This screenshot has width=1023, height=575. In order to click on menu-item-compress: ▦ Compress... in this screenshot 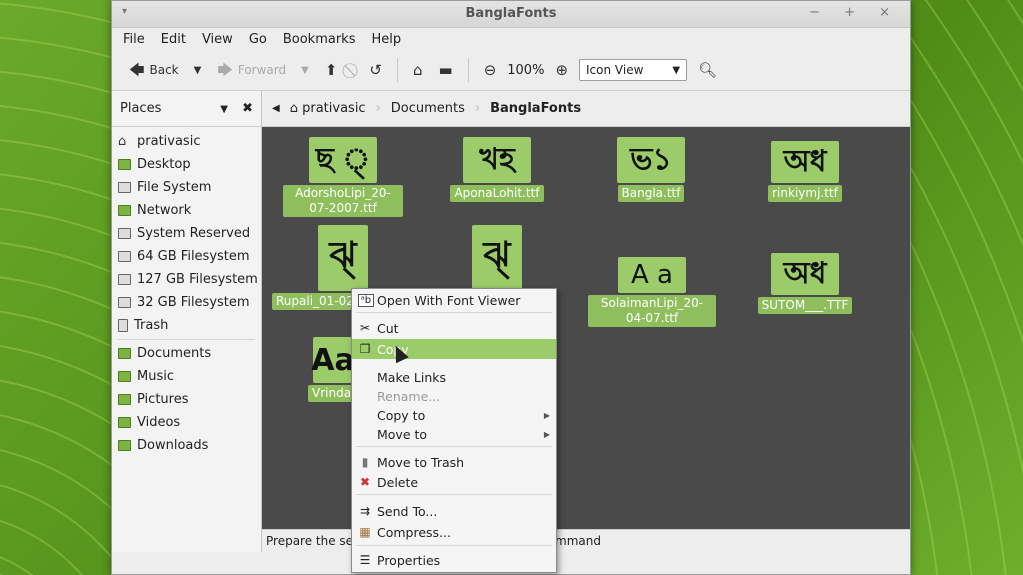, I will do `click(454, 532)`.